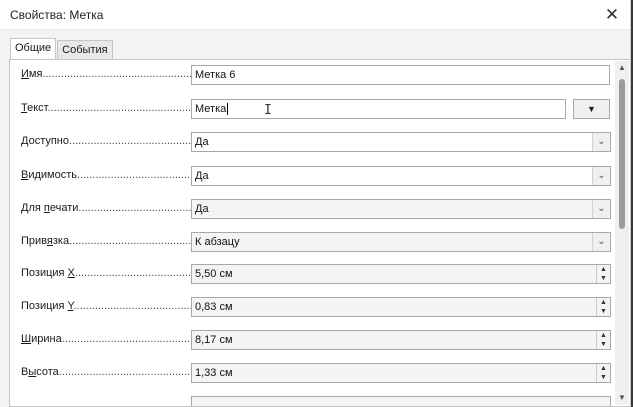 This screenshot has width=633, height=407. Describe the element at coordinates (211, 109) in the screenshot. I see `text-field-value: Метка` at that location.